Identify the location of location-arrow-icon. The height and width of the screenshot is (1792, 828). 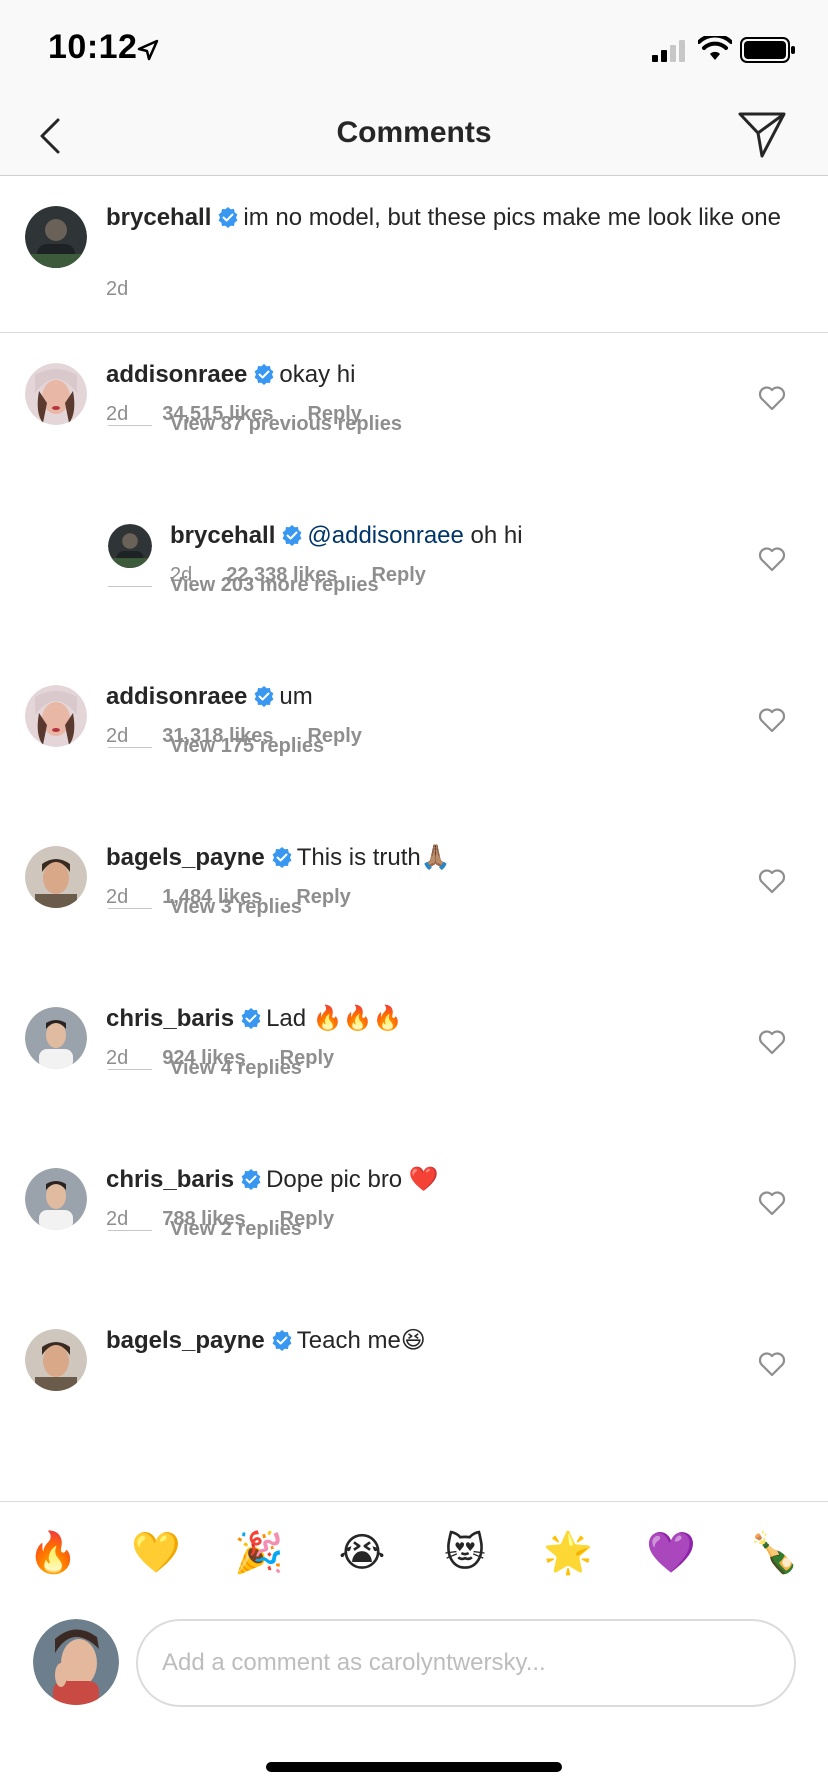
(148, 50).